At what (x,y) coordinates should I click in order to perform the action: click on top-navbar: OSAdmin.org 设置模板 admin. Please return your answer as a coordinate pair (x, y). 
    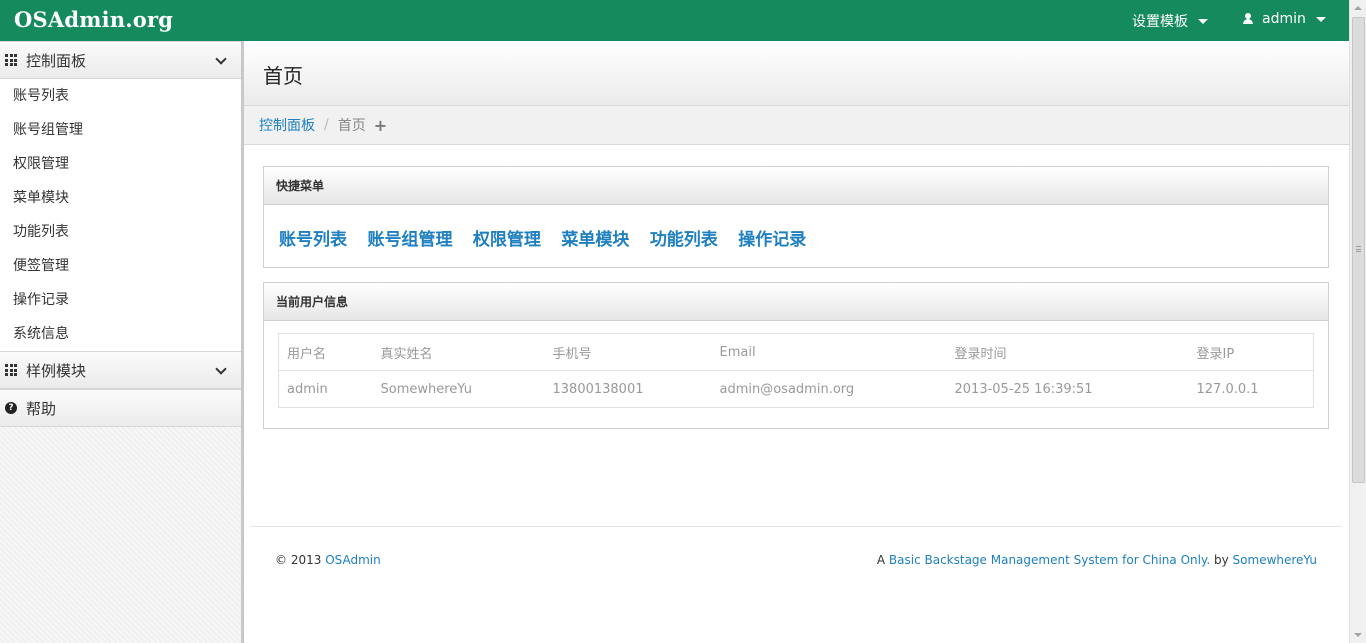
    Looking at the image, I should click on (674, 20).